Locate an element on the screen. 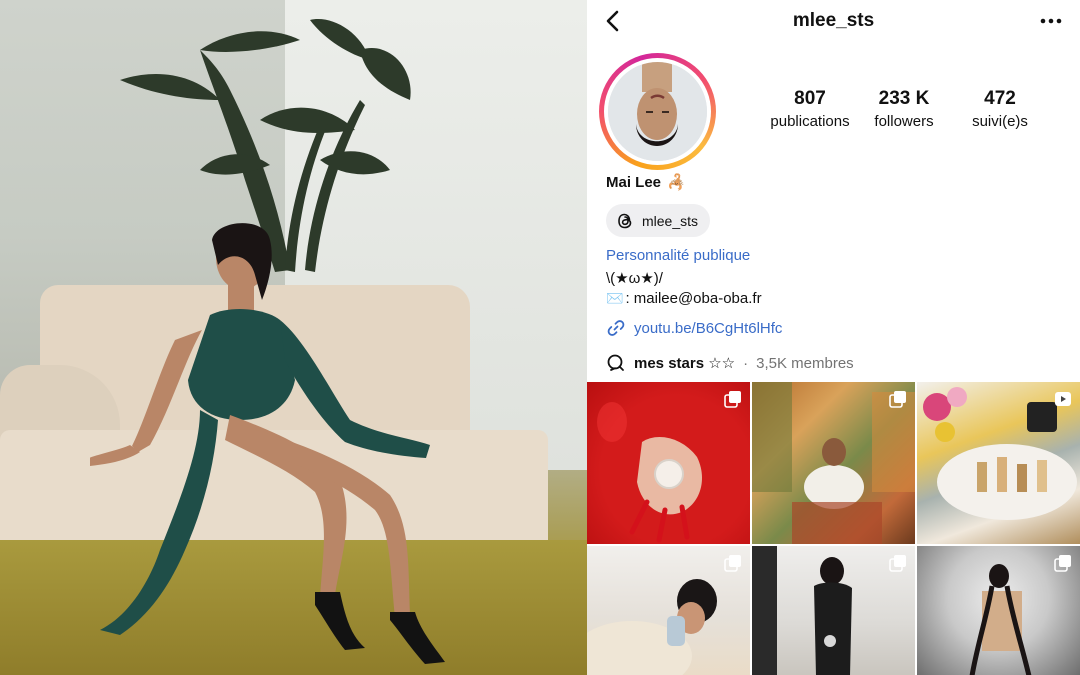  threads-handle: mlee_sts is located at coordinates (670, 220).